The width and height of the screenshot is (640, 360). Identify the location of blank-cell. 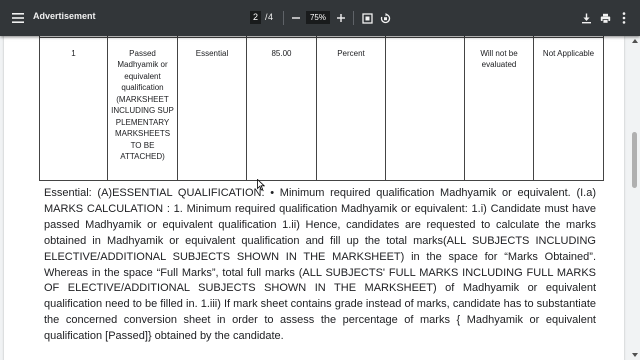
(425, 108).